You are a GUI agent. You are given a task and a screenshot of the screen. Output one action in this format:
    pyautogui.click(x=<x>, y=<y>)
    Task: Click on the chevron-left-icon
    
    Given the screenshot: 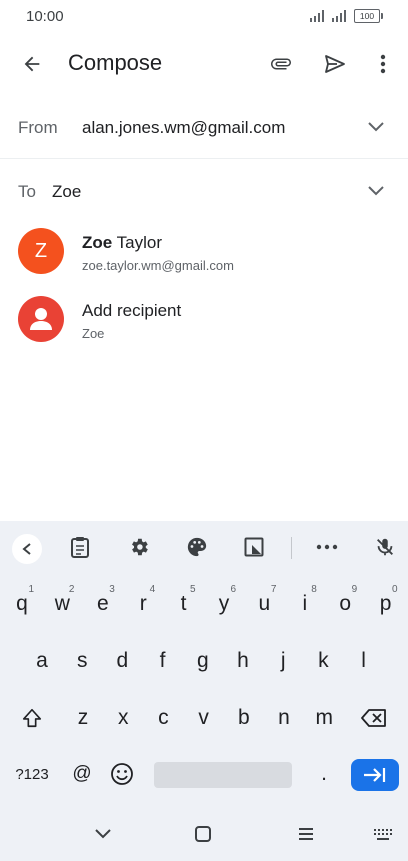 What is the action you would take?
    pyautogui.click(x=26, y=549)
    